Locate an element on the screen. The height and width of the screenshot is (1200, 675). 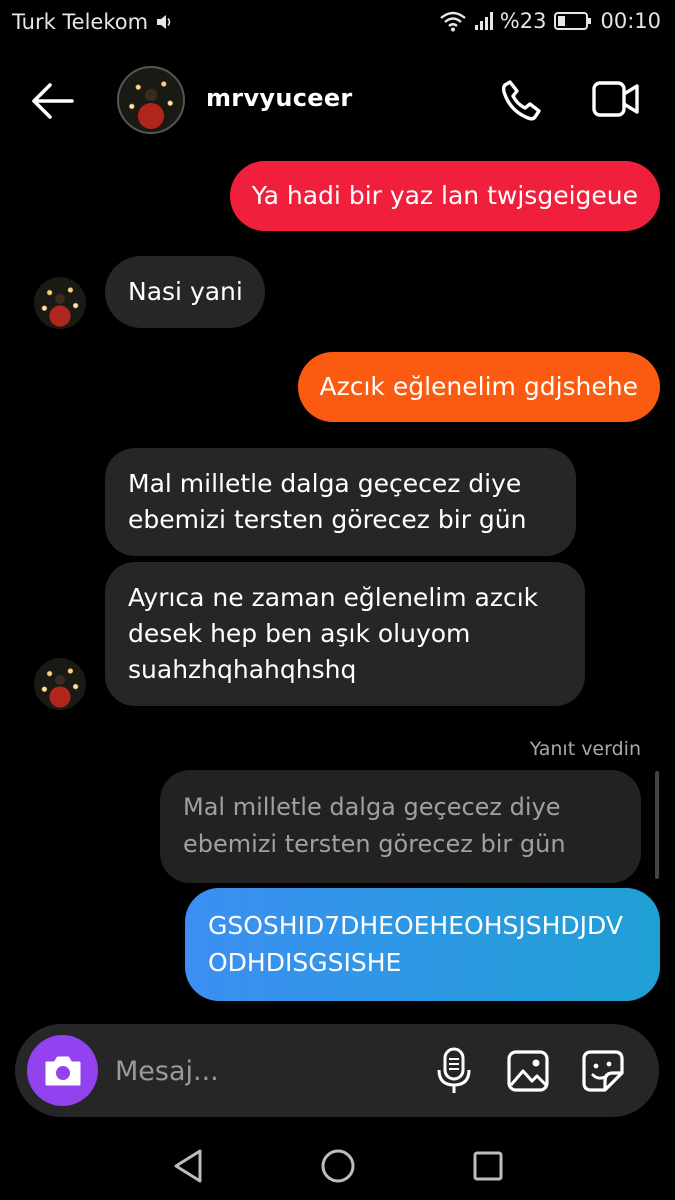
status-bar: Turk Telekom %23 00:10 is located at coordinates (337, 23).